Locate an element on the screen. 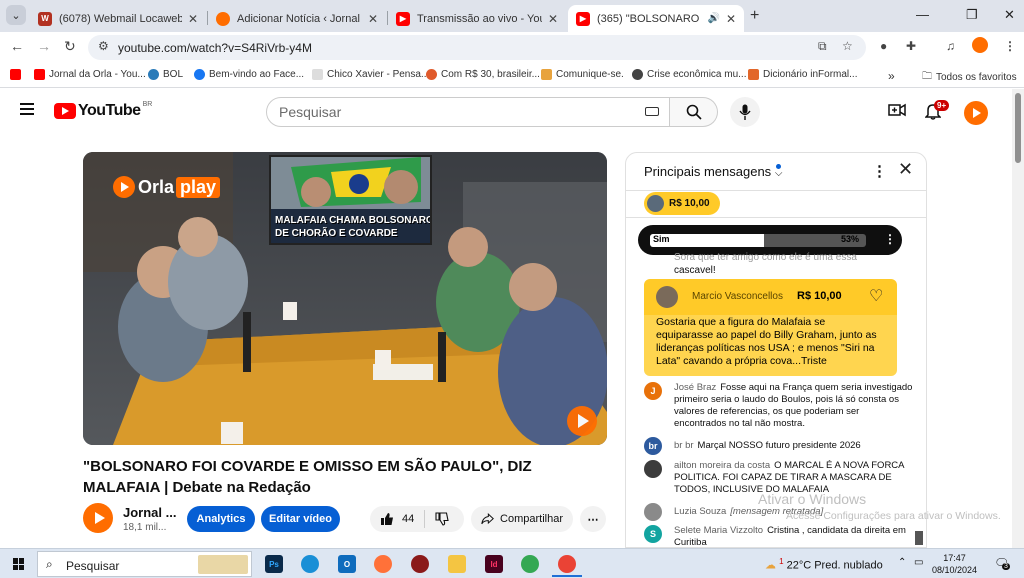  quote-icon is located at coordinates (317, 74).